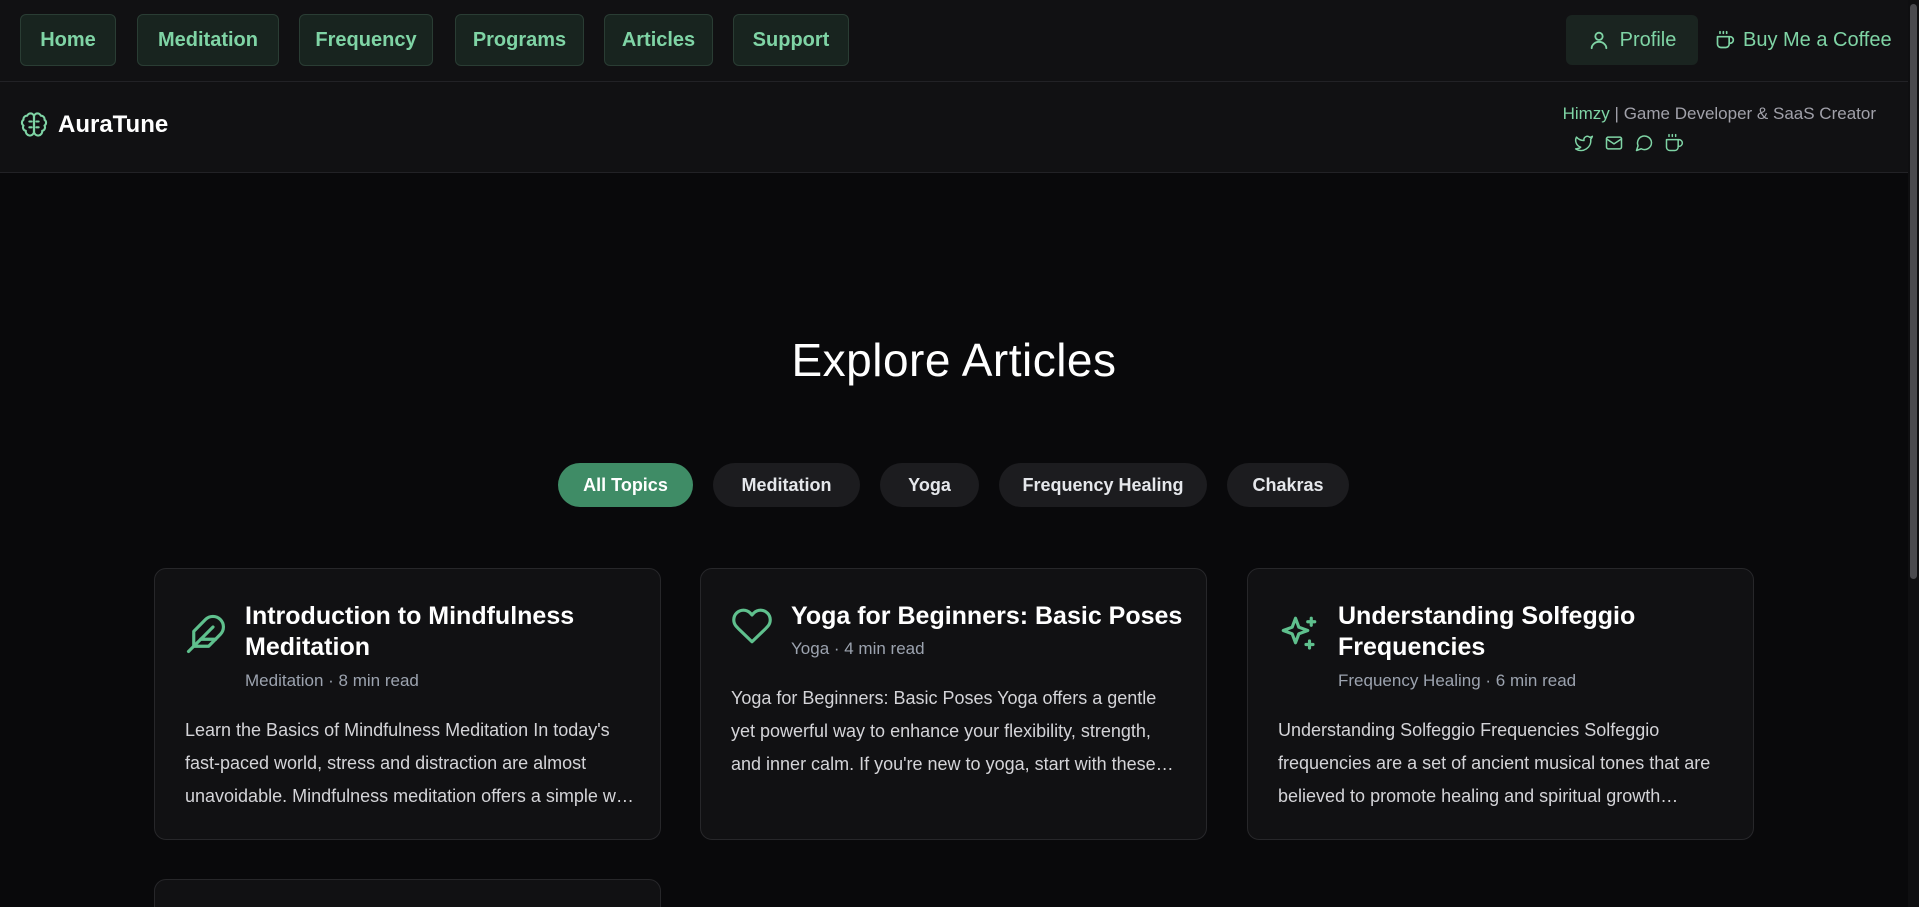 This screenshot has height=907, width=1919. What do you see at coordinates (1584, 143) in the screenshot?
I see `twitter-icon` at bounding box center [1584, 143].